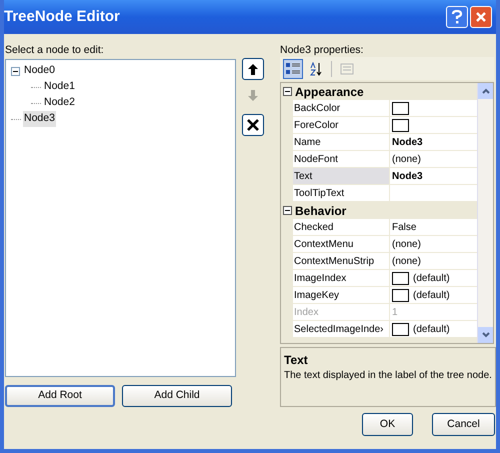 The width and height of the screenshot is (500, 453). I want to click on property-name: Checked, so click(341, 227).